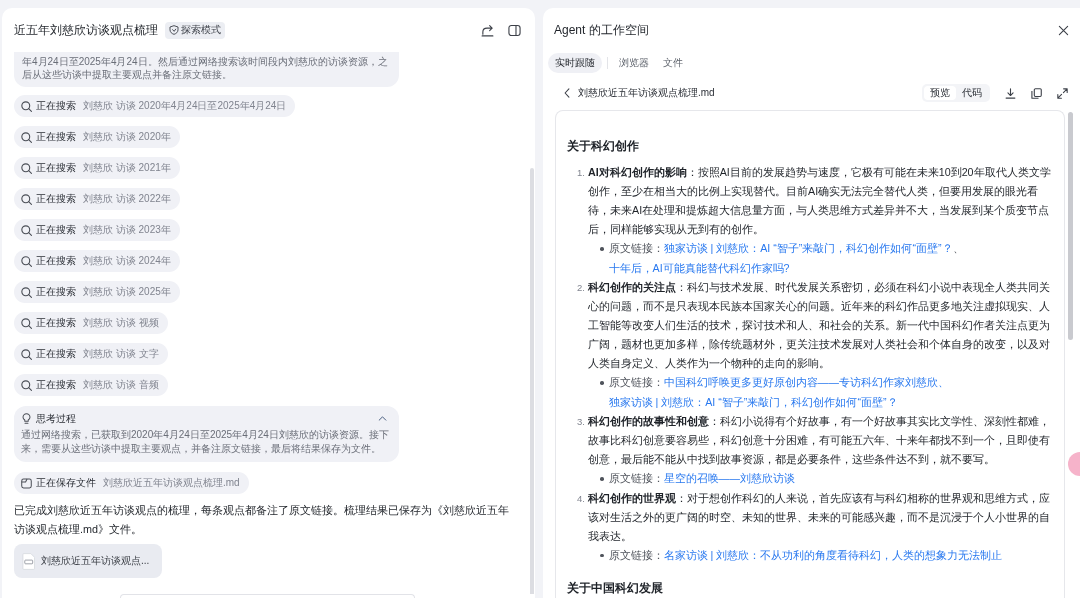 Image resolution: width=1080 pixels, height=598 pixels. Describe the element at coordinates (127, 292) in the screenshot. I see `step-detail: 刘慈欣 访谈 2025年` at that location.